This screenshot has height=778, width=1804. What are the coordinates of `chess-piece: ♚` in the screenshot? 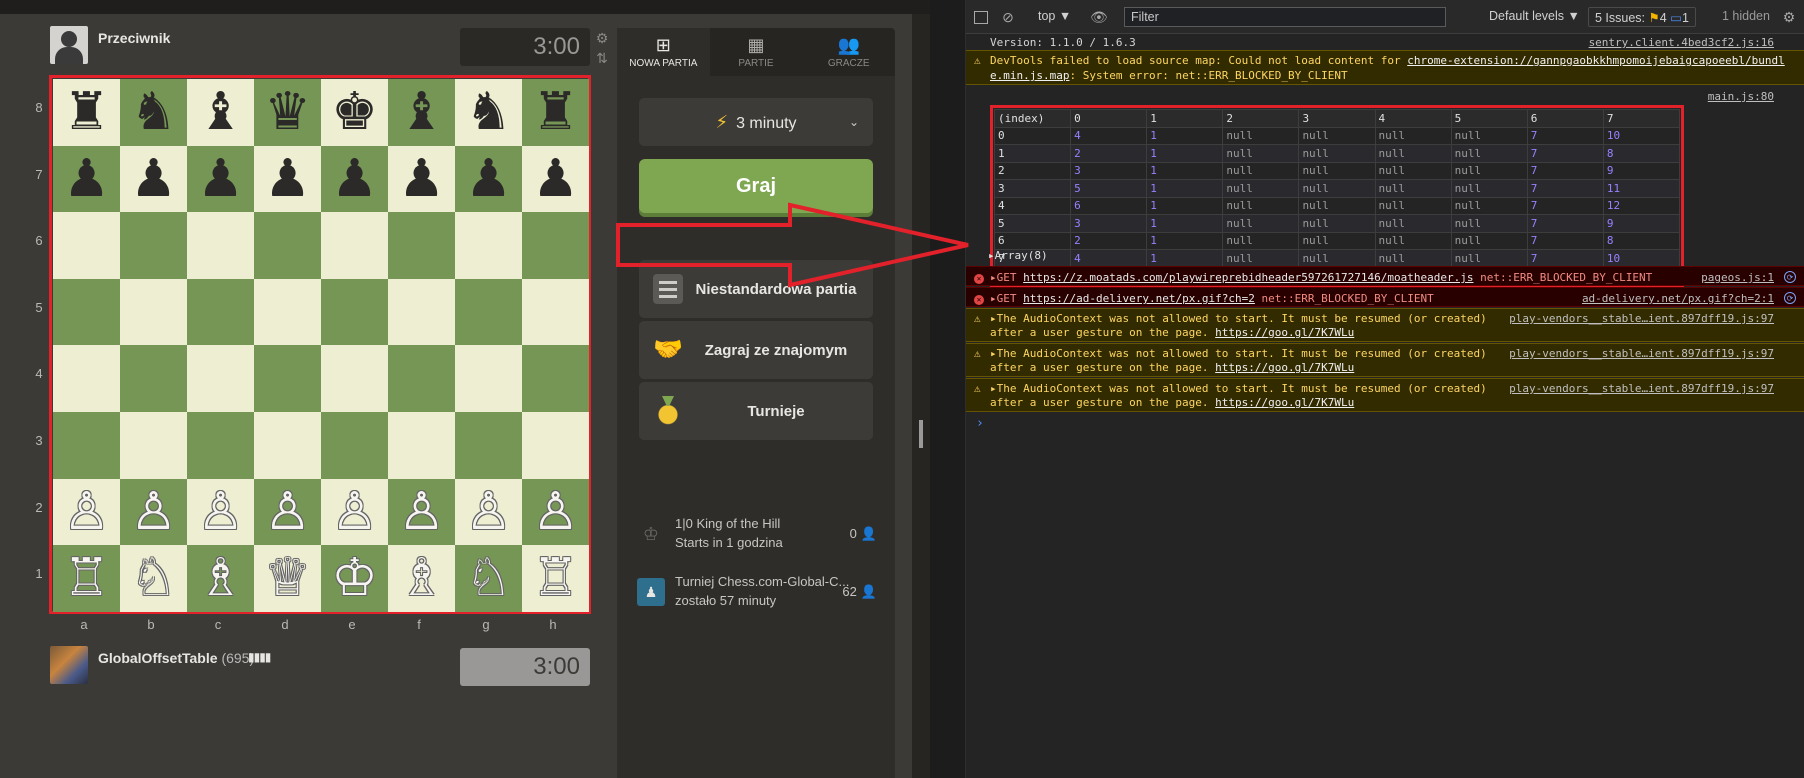 It's located at (354, 112).